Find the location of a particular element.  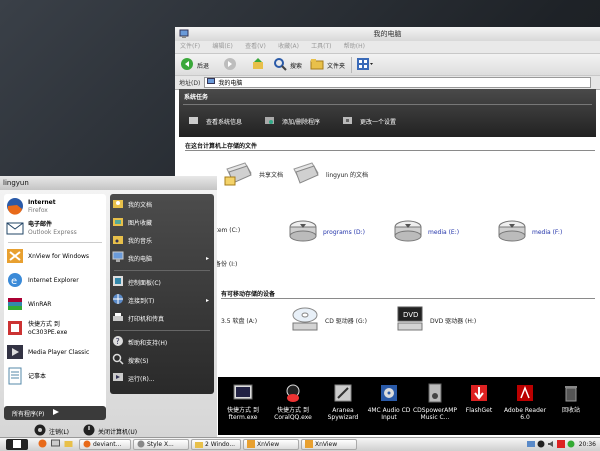

menu-tools: 工具(T) is located at coordinates (321, 47).